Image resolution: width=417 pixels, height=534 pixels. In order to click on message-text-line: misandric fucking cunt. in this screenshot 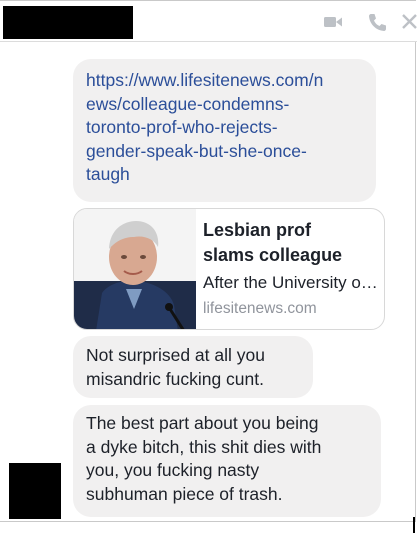, I will do `click(175, 378)`.